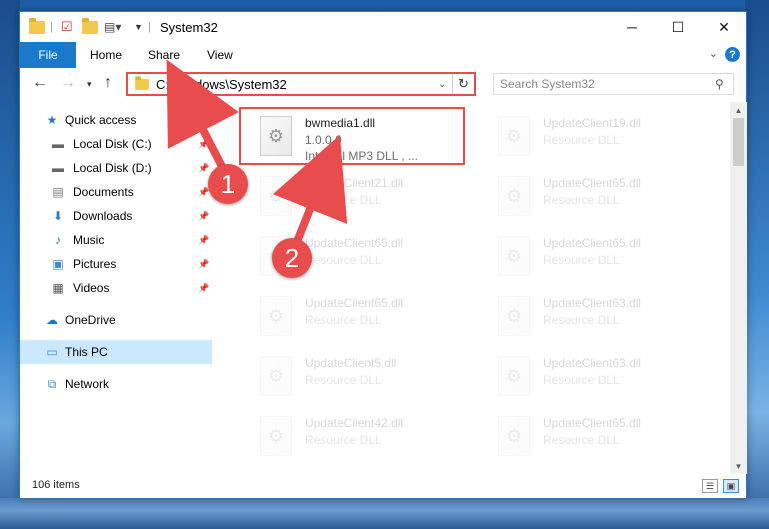 The width and height of the screenshot is (769, 529). What do you see at coordinates (731, 486) in the screenshot?
I see `large-icons-view-icon: ▣` at bounding box center [731, 486].